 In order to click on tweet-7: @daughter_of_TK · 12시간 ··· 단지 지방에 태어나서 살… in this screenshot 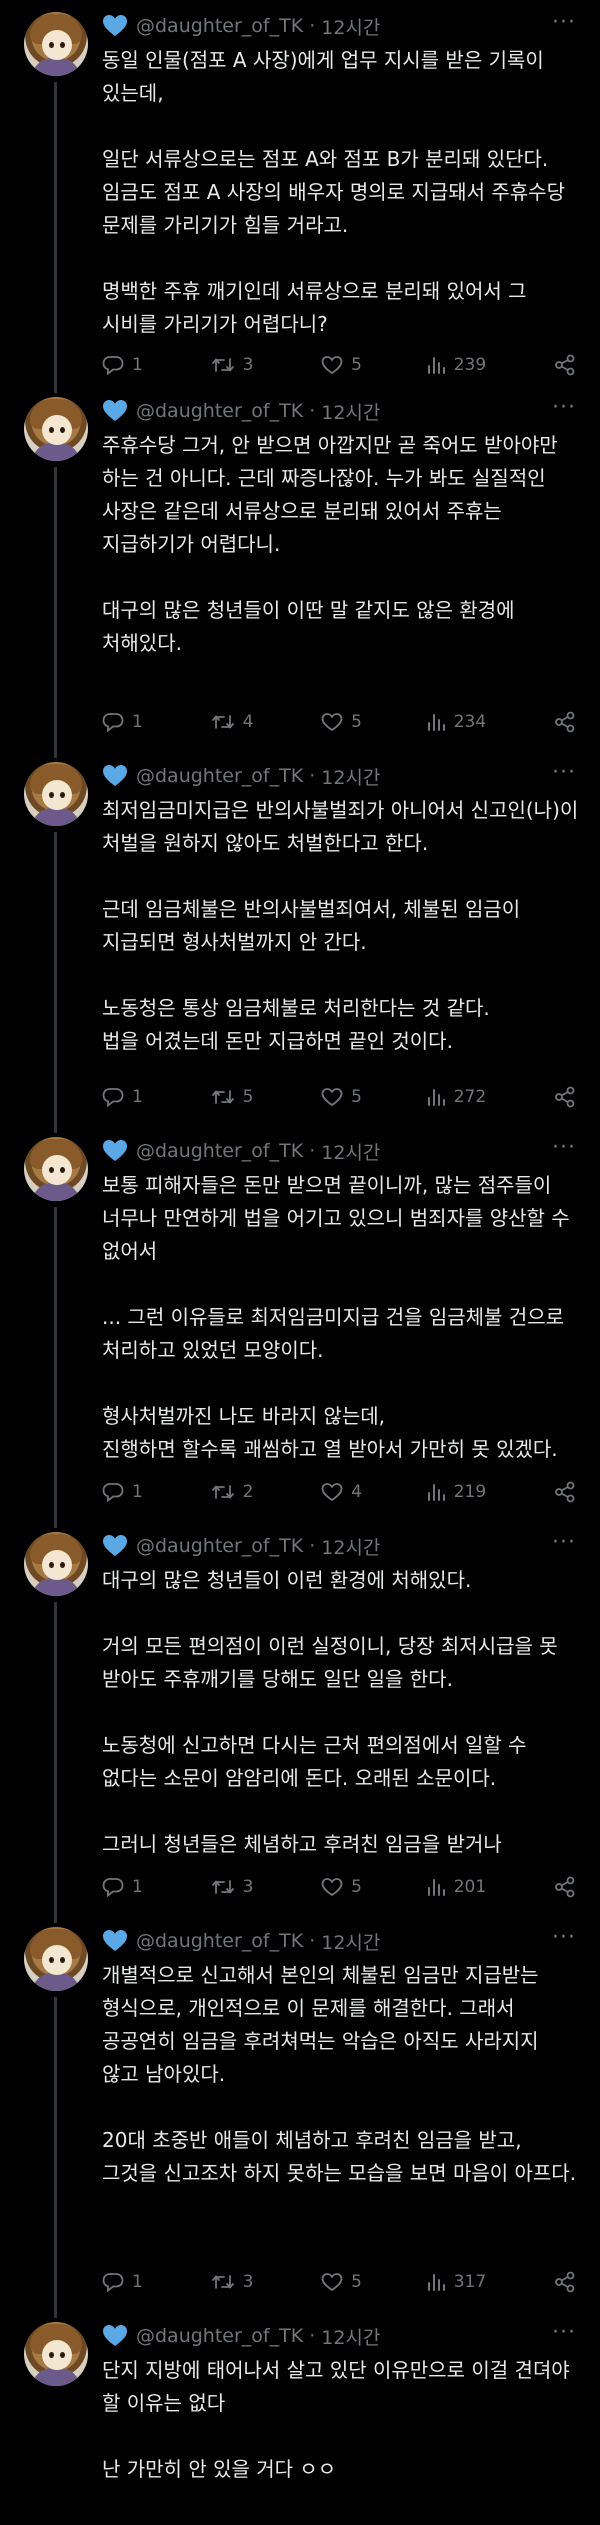, I will do `click(300, 2417)`.